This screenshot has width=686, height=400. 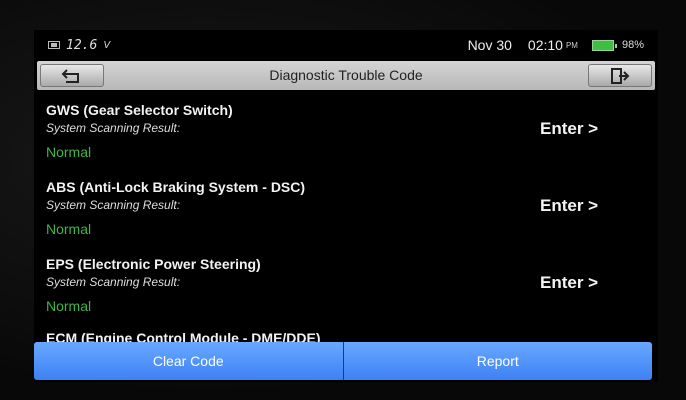 I want to click on system-name: EPS (Electronic Power Steering), so click(x=153, y=264).